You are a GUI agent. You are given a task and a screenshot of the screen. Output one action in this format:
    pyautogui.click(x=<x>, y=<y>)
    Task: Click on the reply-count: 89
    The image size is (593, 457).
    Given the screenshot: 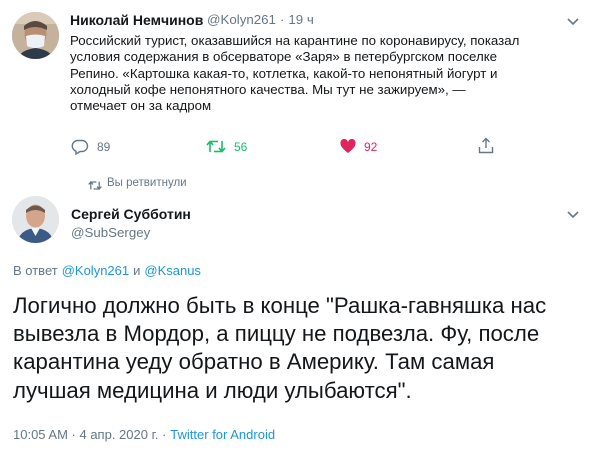 What is the action you would take?
    pyautogui.click(x=104, y=147)
    